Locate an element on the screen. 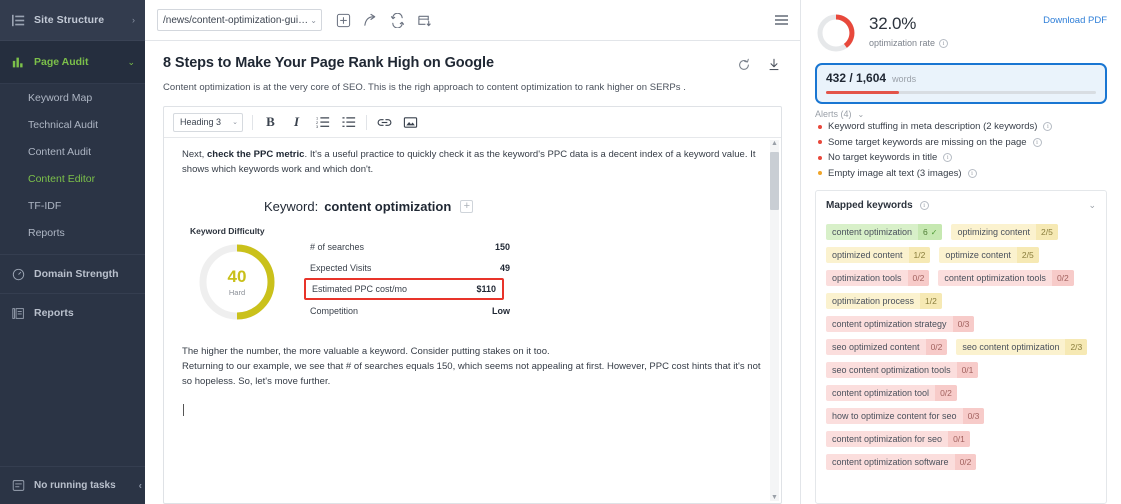  italic-button: I is located at coordinates (296, 122).